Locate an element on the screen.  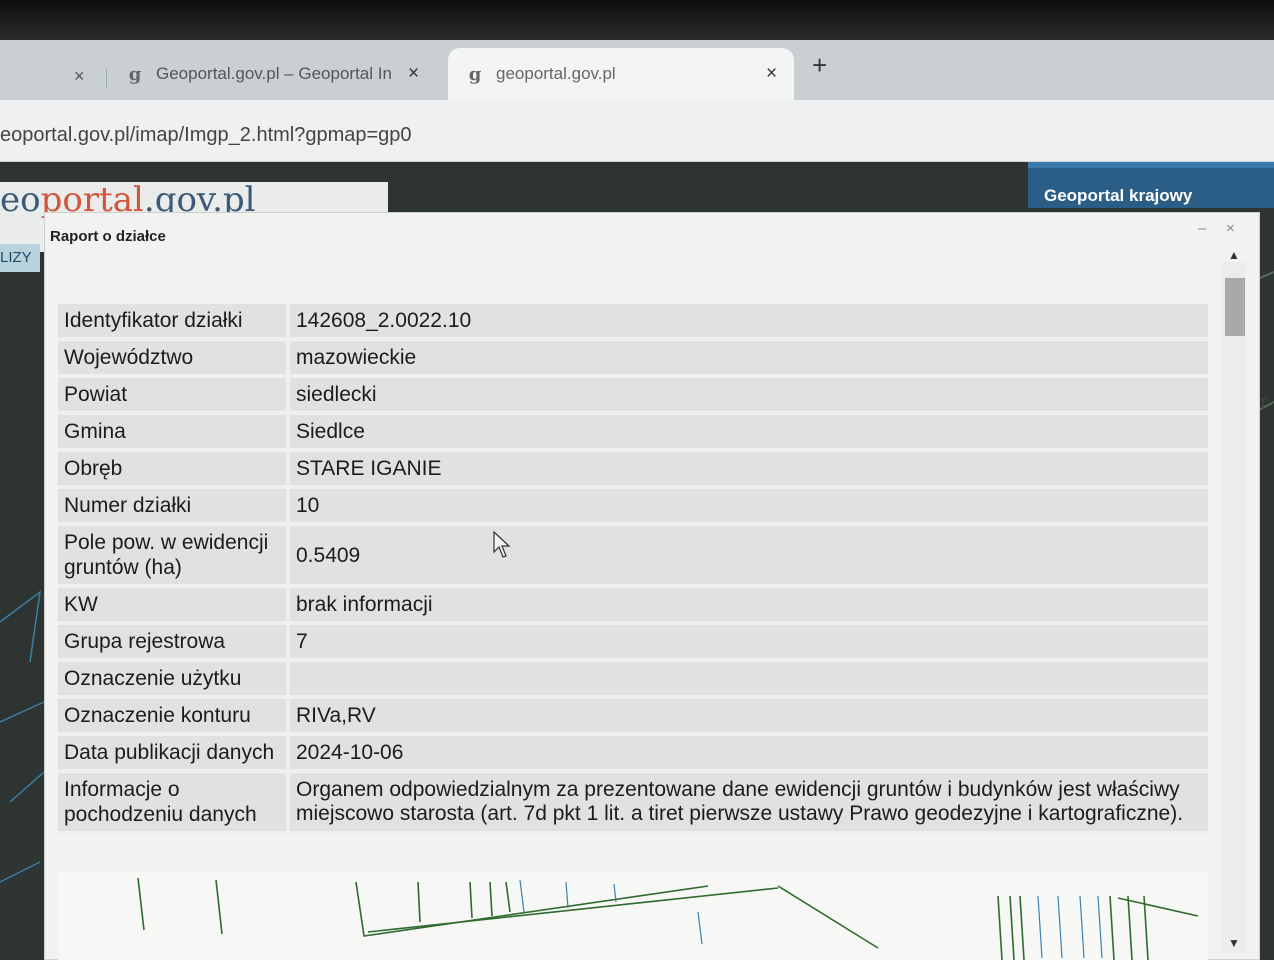
table-row: Oznaczenie konturu RIVa,RV is located at coordinates (633, 716).